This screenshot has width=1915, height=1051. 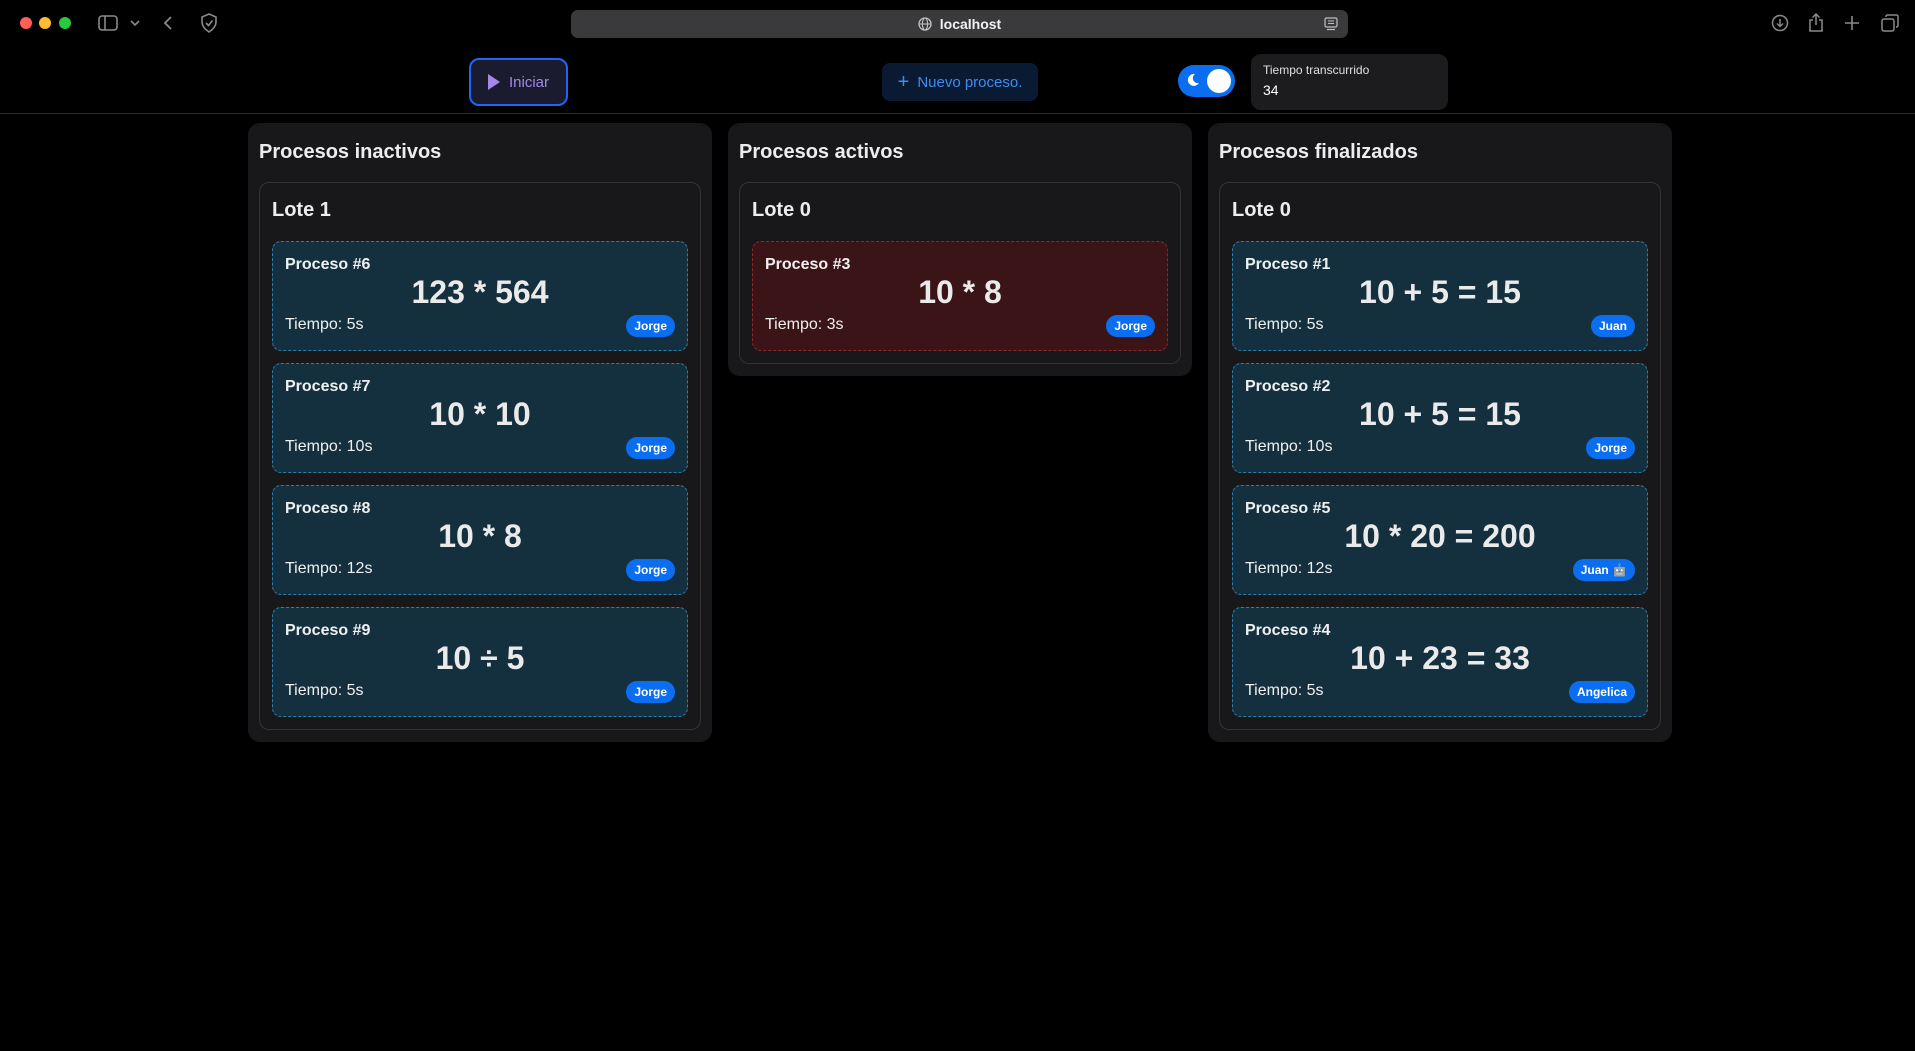 What do you see at coordinates (903, 82) in the screenshot?
I see `plus-icon: +` at bounding box center [903, 82].